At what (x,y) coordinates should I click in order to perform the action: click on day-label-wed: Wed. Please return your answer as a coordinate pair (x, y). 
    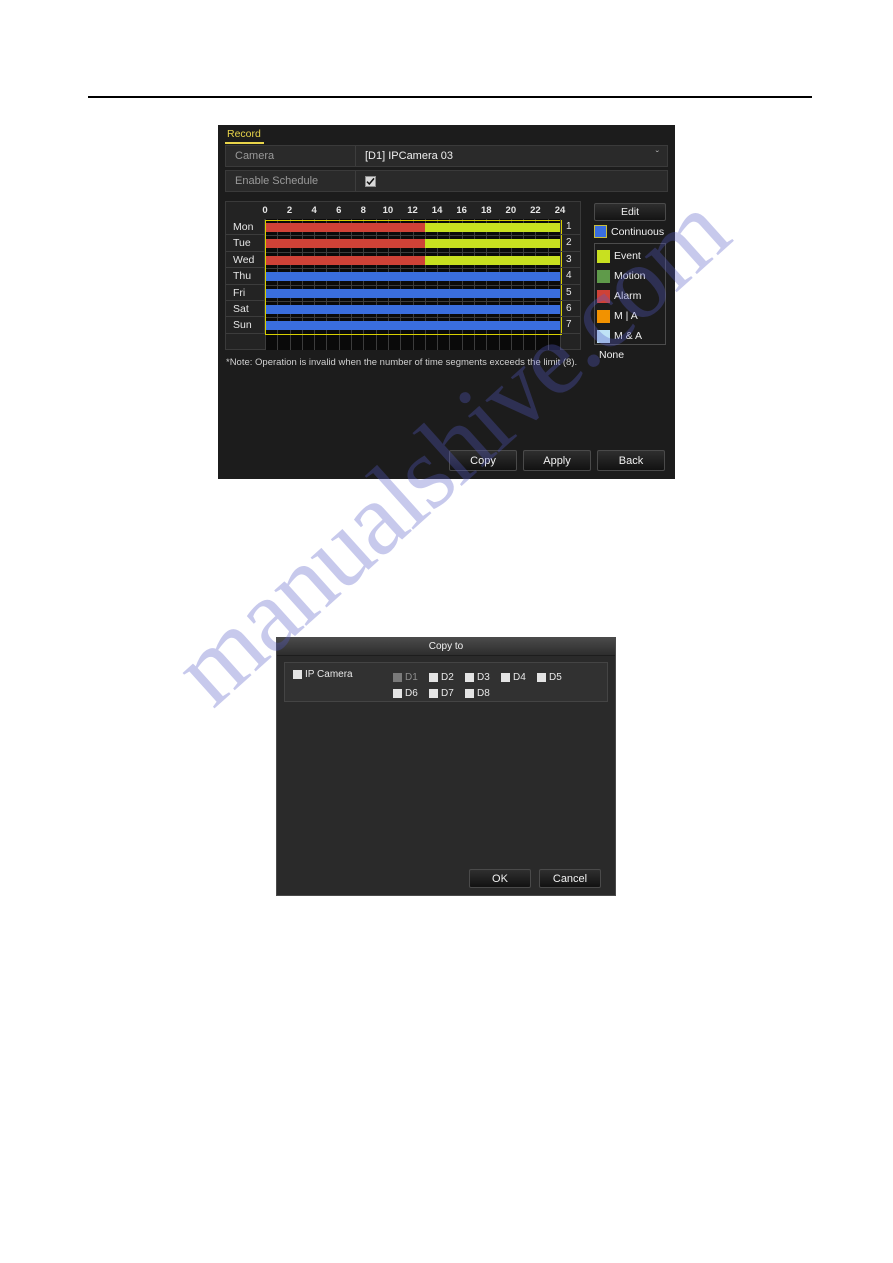
    Looking at the image, I should click on (245, 260).